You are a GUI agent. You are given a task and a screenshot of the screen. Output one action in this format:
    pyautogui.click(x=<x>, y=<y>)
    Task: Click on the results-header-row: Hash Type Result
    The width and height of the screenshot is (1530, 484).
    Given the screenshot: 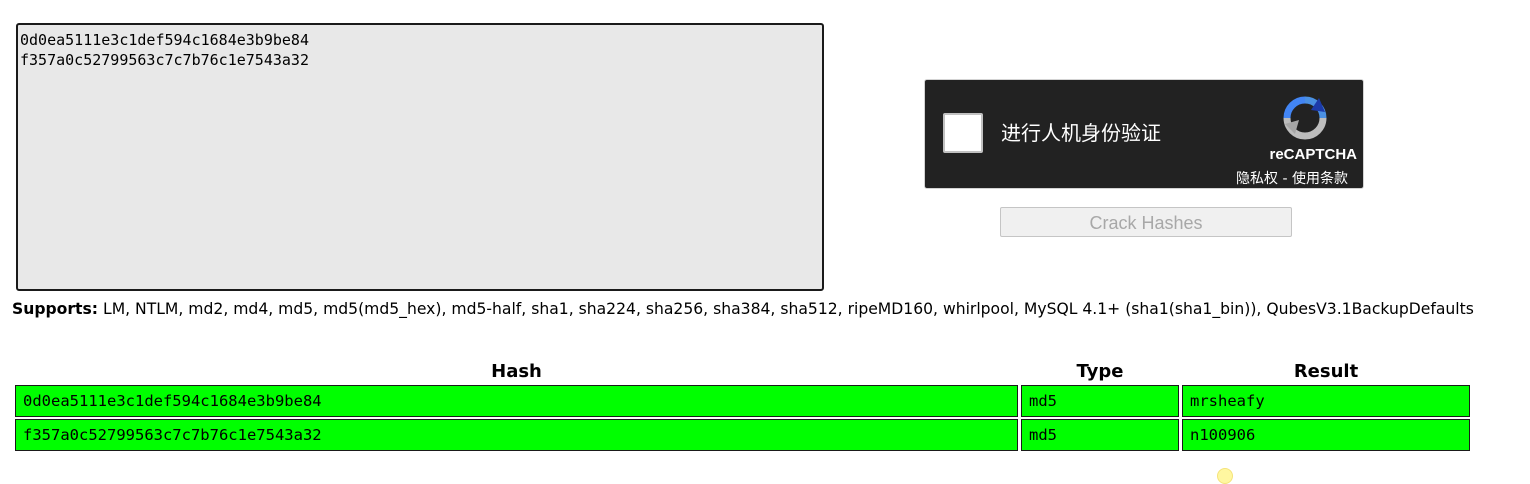 What is the action you would take?
    pyautogui.click(x=742, y=371)
    